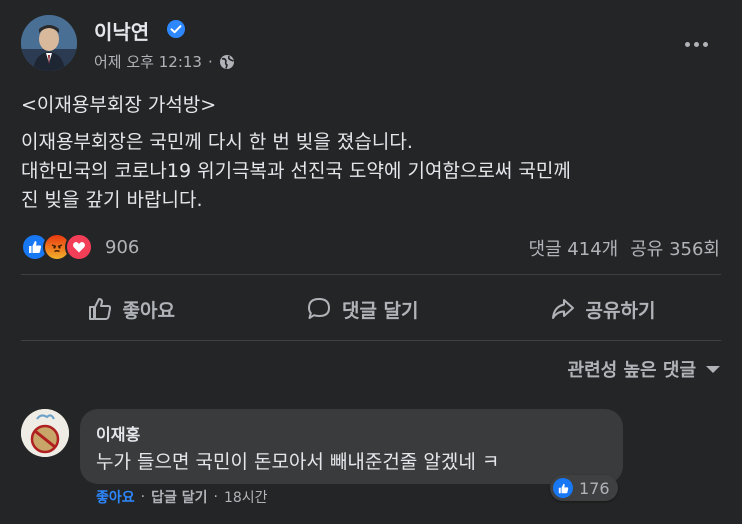  I want to click on action-bar: 좋아요 댓글 달기 공유하기, so click(371, 309).